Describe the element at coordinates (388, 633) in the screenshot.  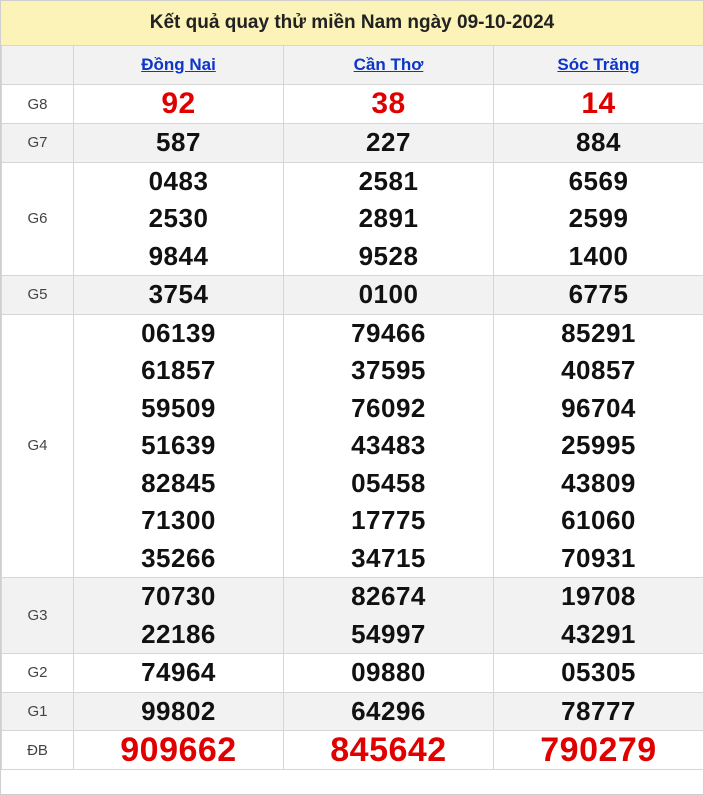
I see `prize-number: 54997` at that location.